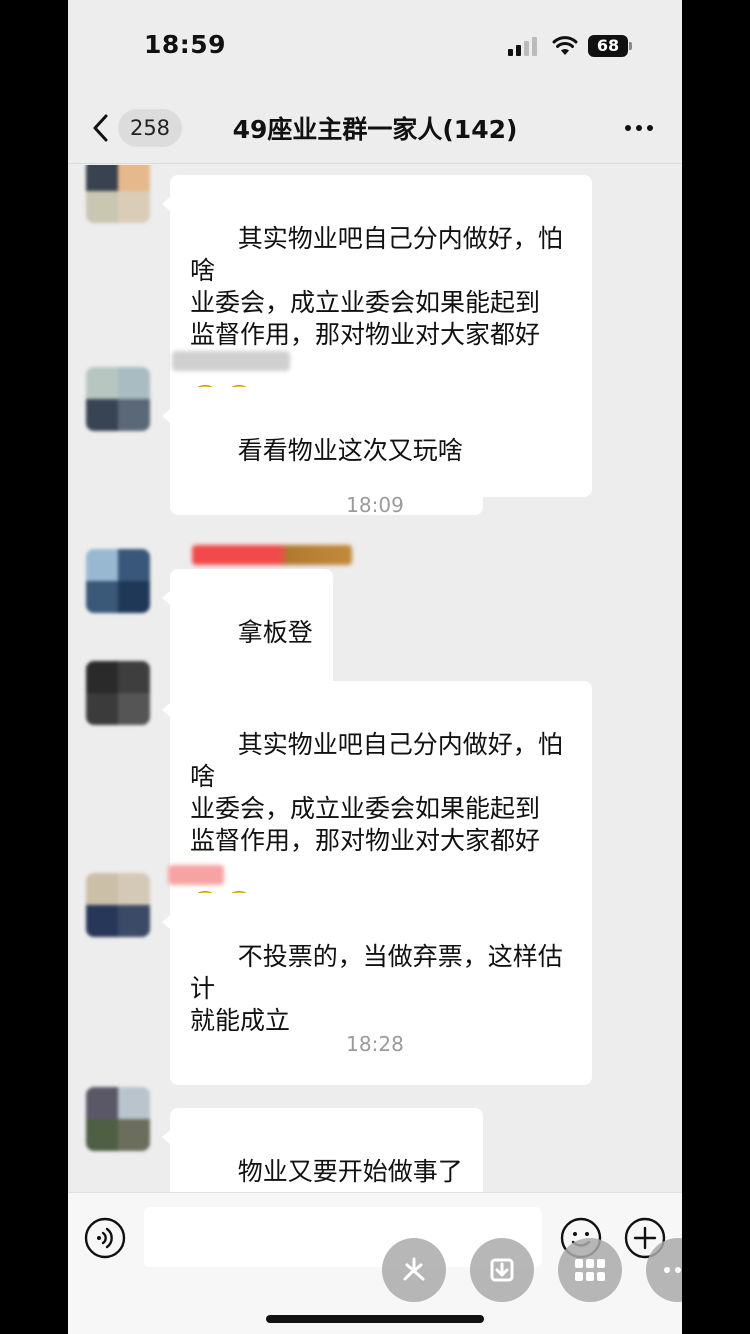  Describe the element at coordinates (524, 46) in the screenshot. I see `signal-icon` at that location.